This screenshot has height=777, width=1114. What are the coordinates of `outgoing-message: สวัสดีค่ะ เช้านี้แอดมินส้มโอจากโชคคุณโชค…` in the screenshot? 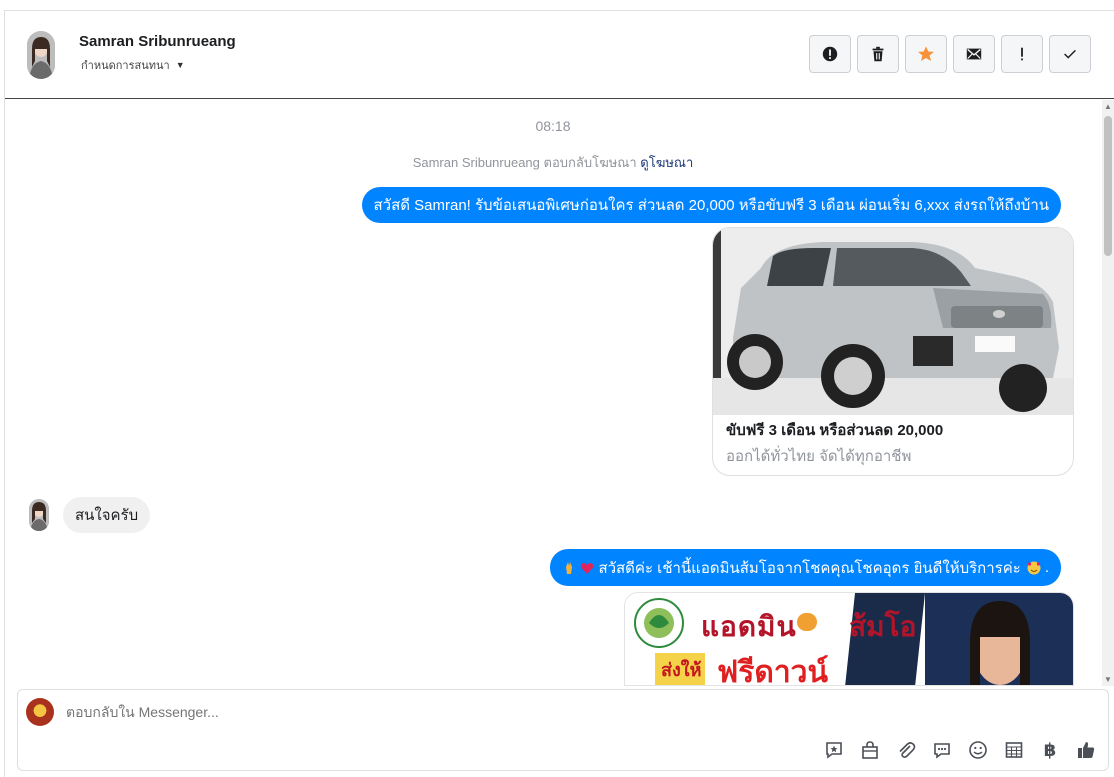 It's located at (805, 567).